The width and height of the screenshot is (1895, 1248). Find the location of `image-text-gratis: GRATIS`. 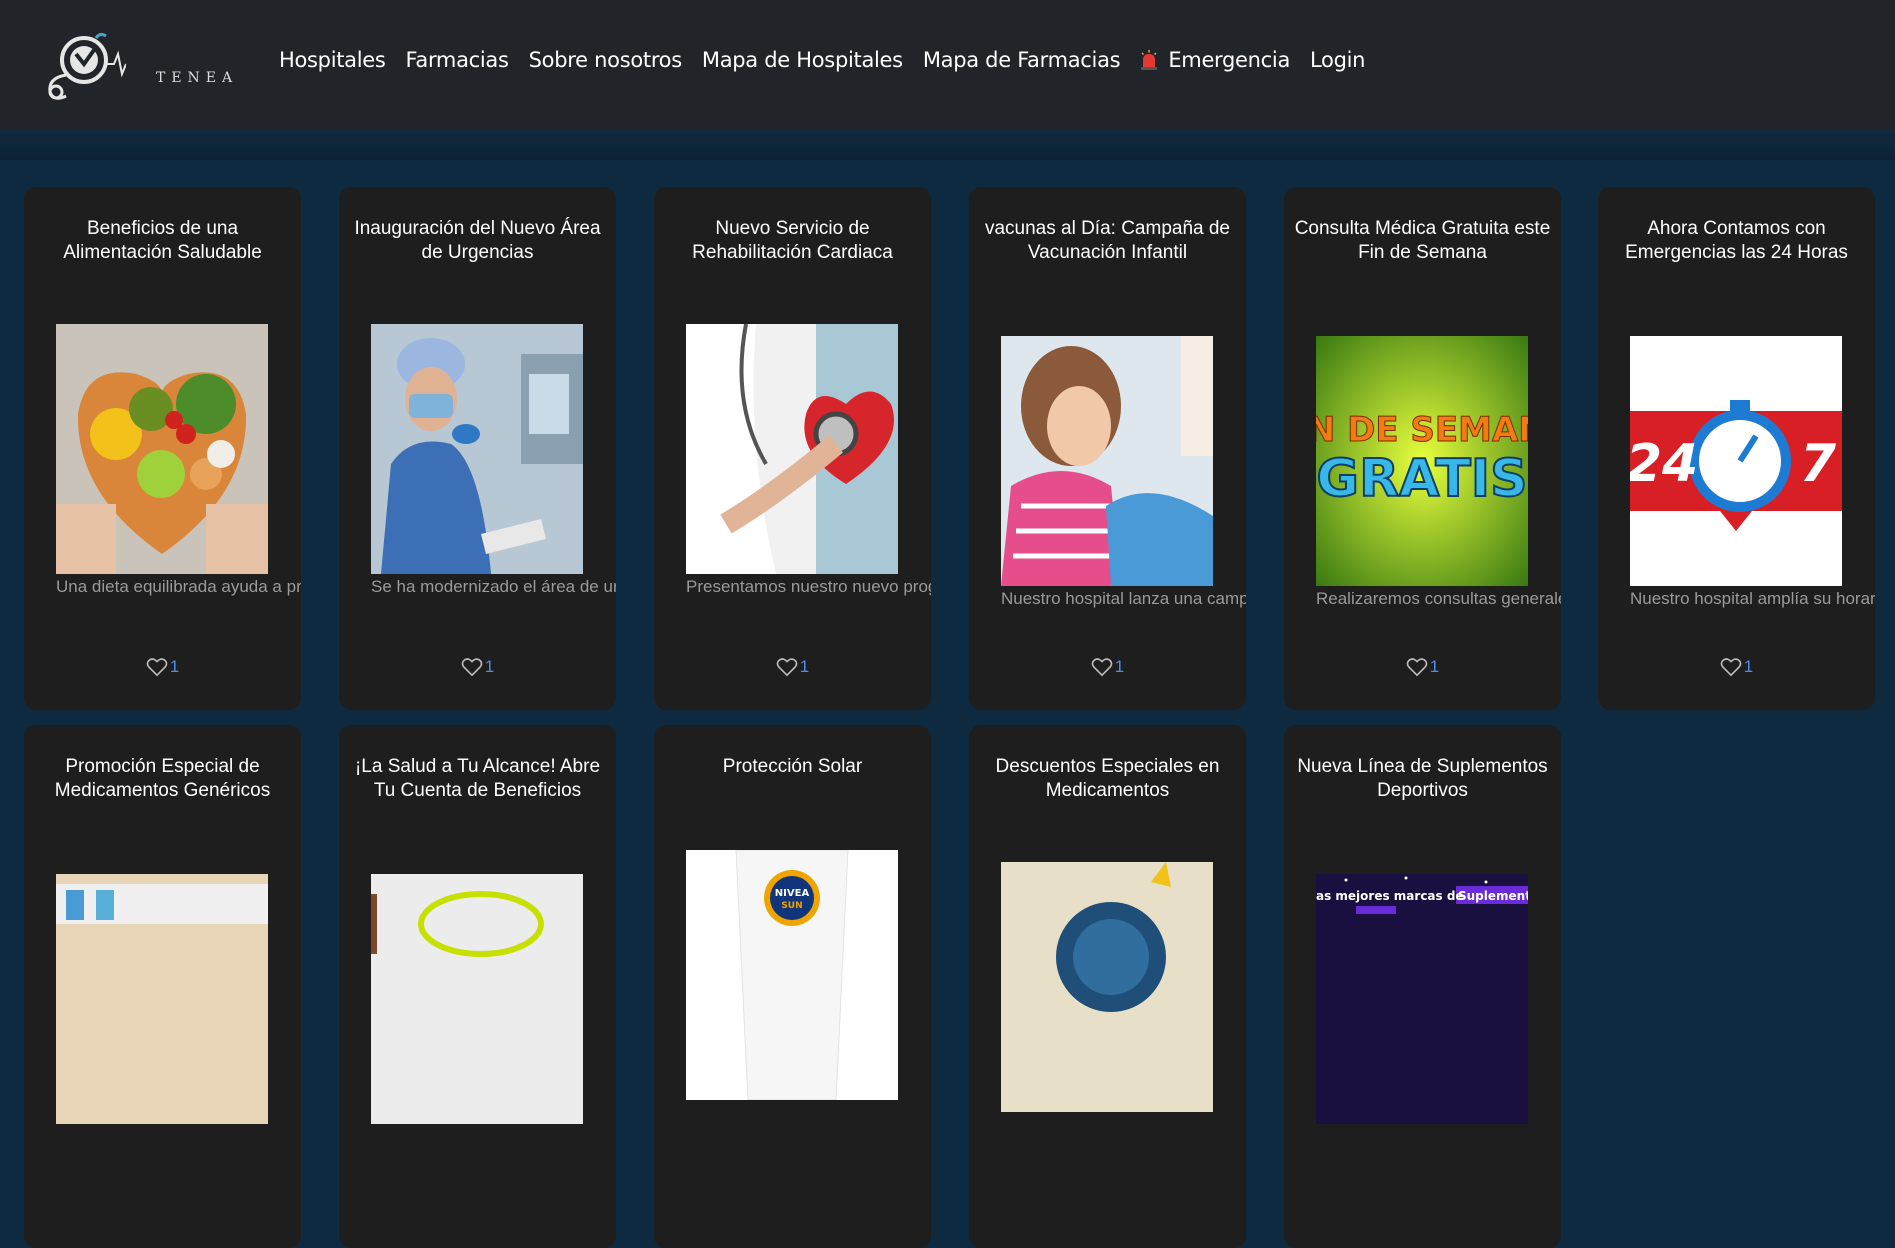

image-text-gratis: GRATIS is located at coordinates (1421, 479).